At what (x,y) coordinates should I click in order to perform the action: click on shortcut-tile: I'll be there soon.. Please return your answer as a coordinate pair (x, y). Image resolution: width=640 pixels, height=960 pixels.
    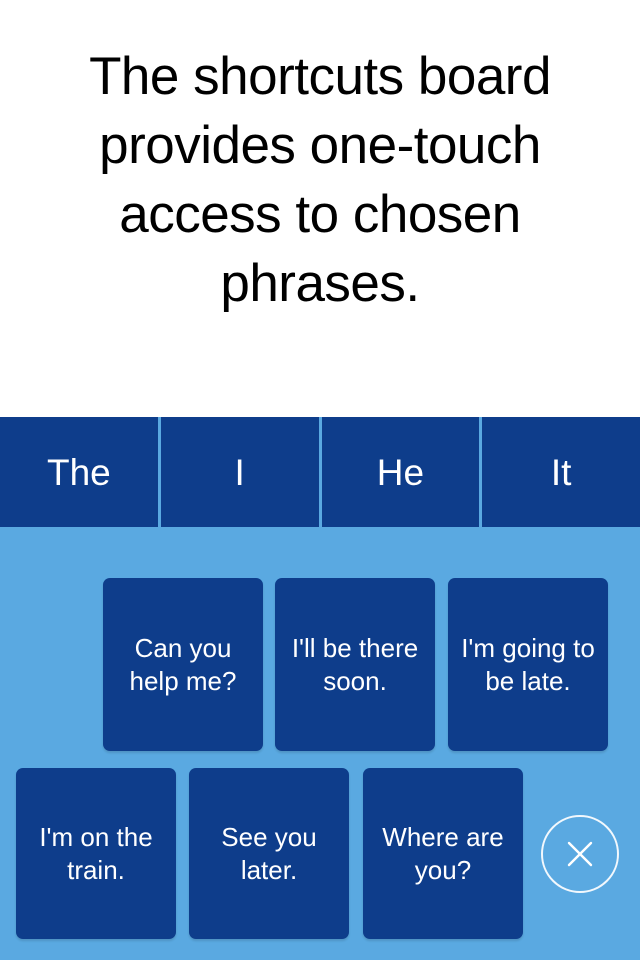
    Looking at the image, I should click on (355, 664).